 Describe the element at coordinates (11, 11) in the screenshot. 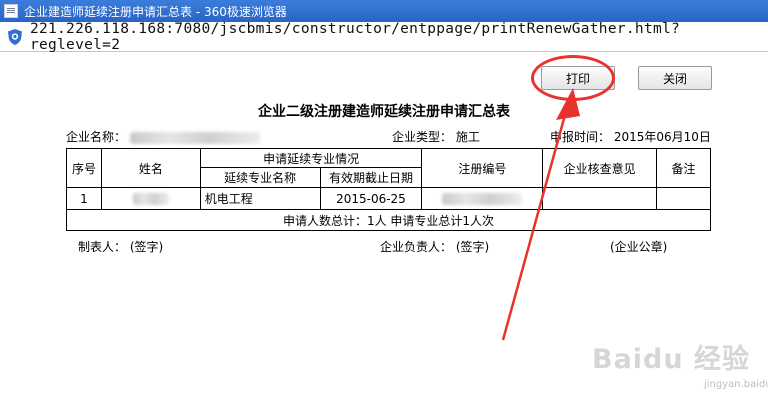

I see `page-icon` at that location.